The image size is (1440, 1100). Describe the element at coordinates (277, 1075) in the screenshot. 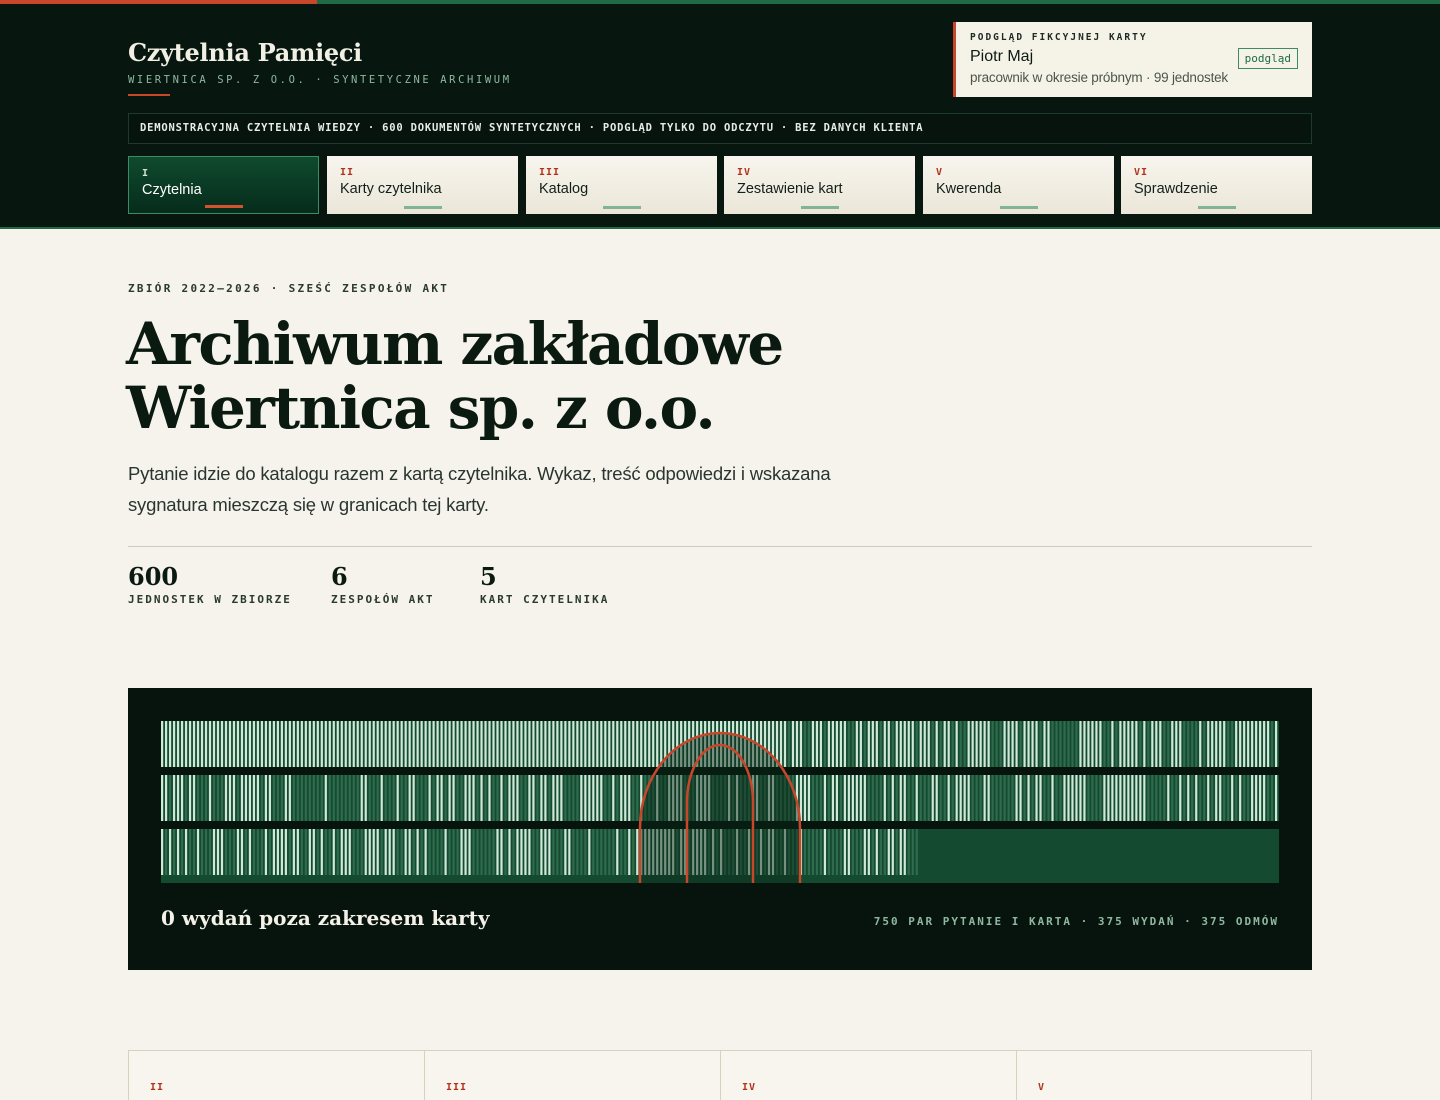

I see `section-card: II` at that location.